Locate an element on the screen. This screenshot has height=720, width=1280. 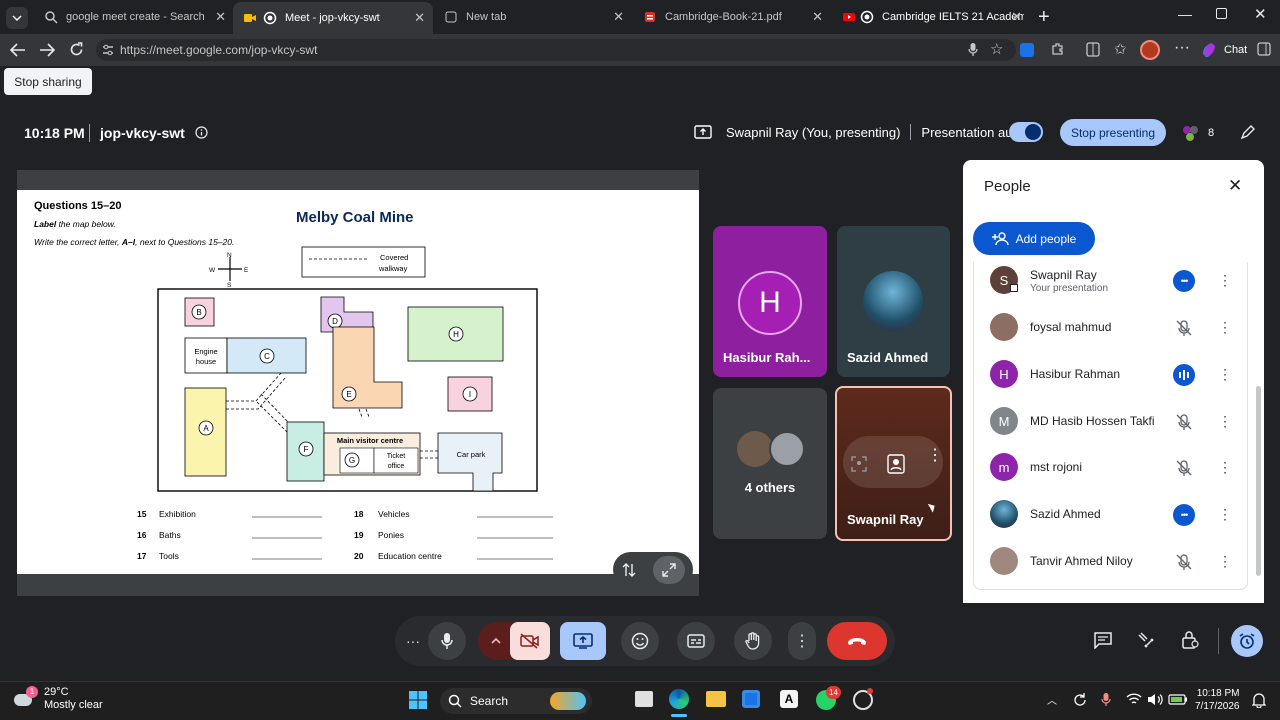
list-item: m mst rojoni ⋮ is located at coordinates (1113, 468).